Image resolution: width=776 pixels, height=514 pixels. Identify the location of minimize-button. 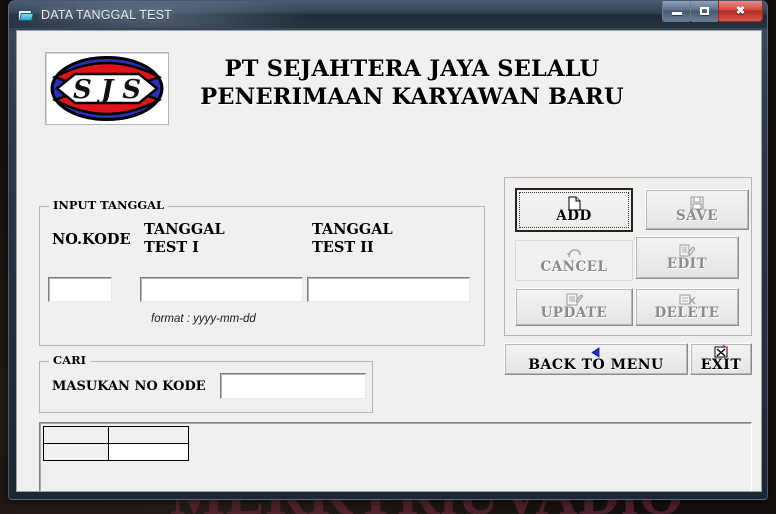
(676, 11).